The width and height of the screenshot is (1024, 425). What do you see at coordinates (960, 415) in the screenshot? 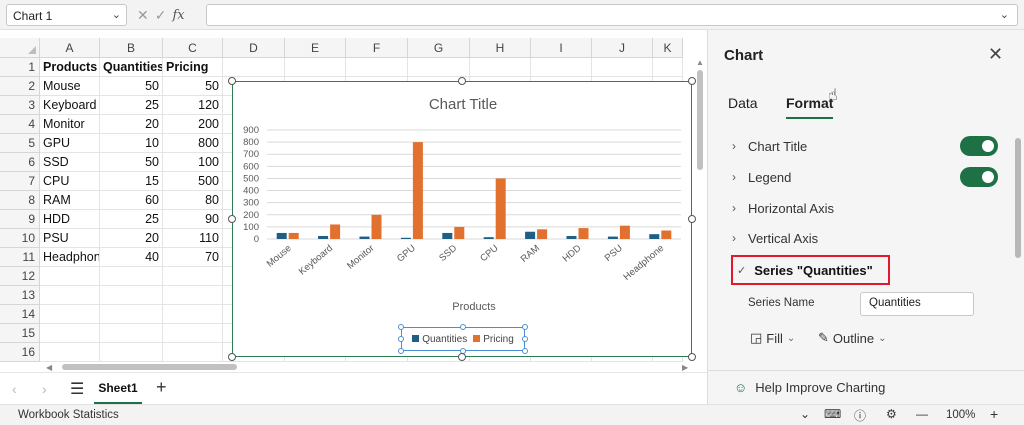
I see `zoom-level: 100%` at bounding box center [960, 415].